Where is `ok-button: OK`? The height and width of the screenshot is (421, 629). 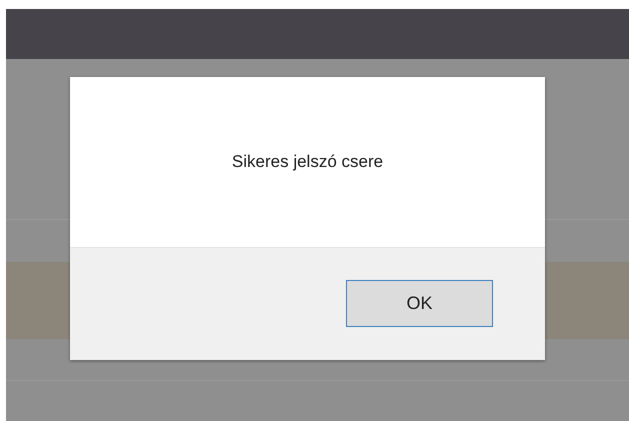
ok-button: OK is located at coordinates (419, 303).